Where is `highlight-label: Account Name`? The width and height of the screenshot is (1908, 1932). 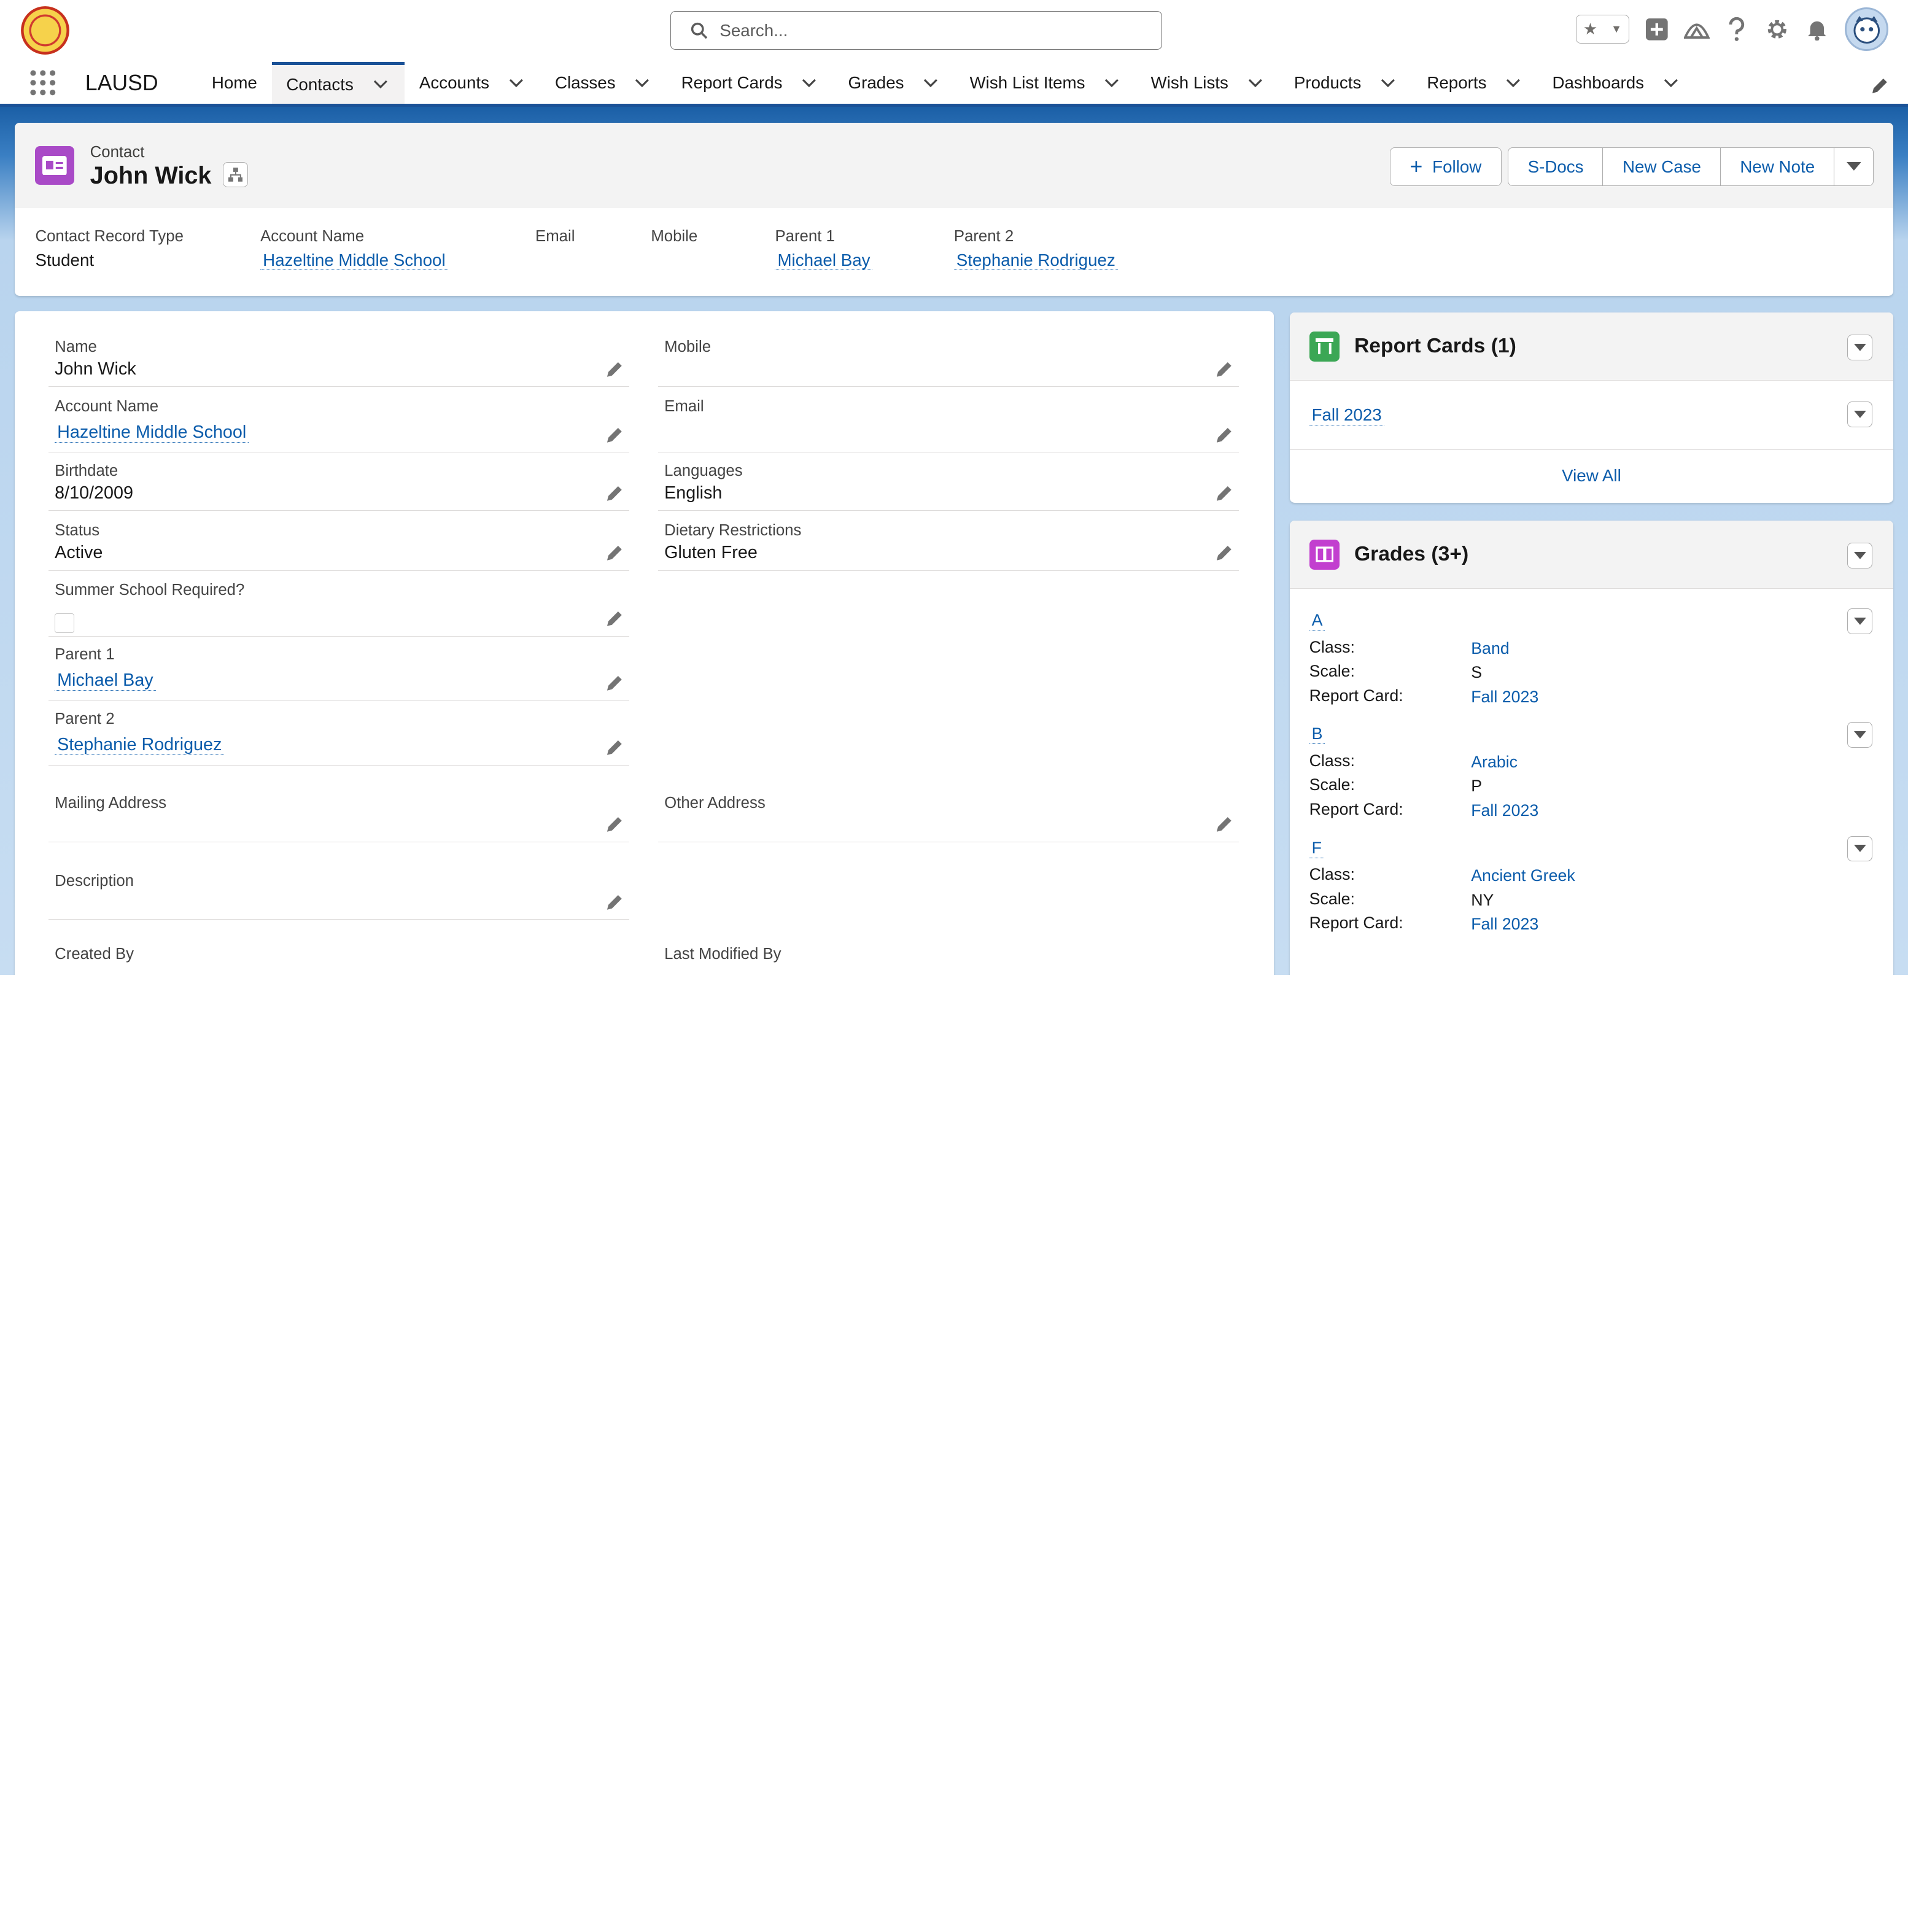 highlight-label: Account Name is located at coordinates (313, 236).